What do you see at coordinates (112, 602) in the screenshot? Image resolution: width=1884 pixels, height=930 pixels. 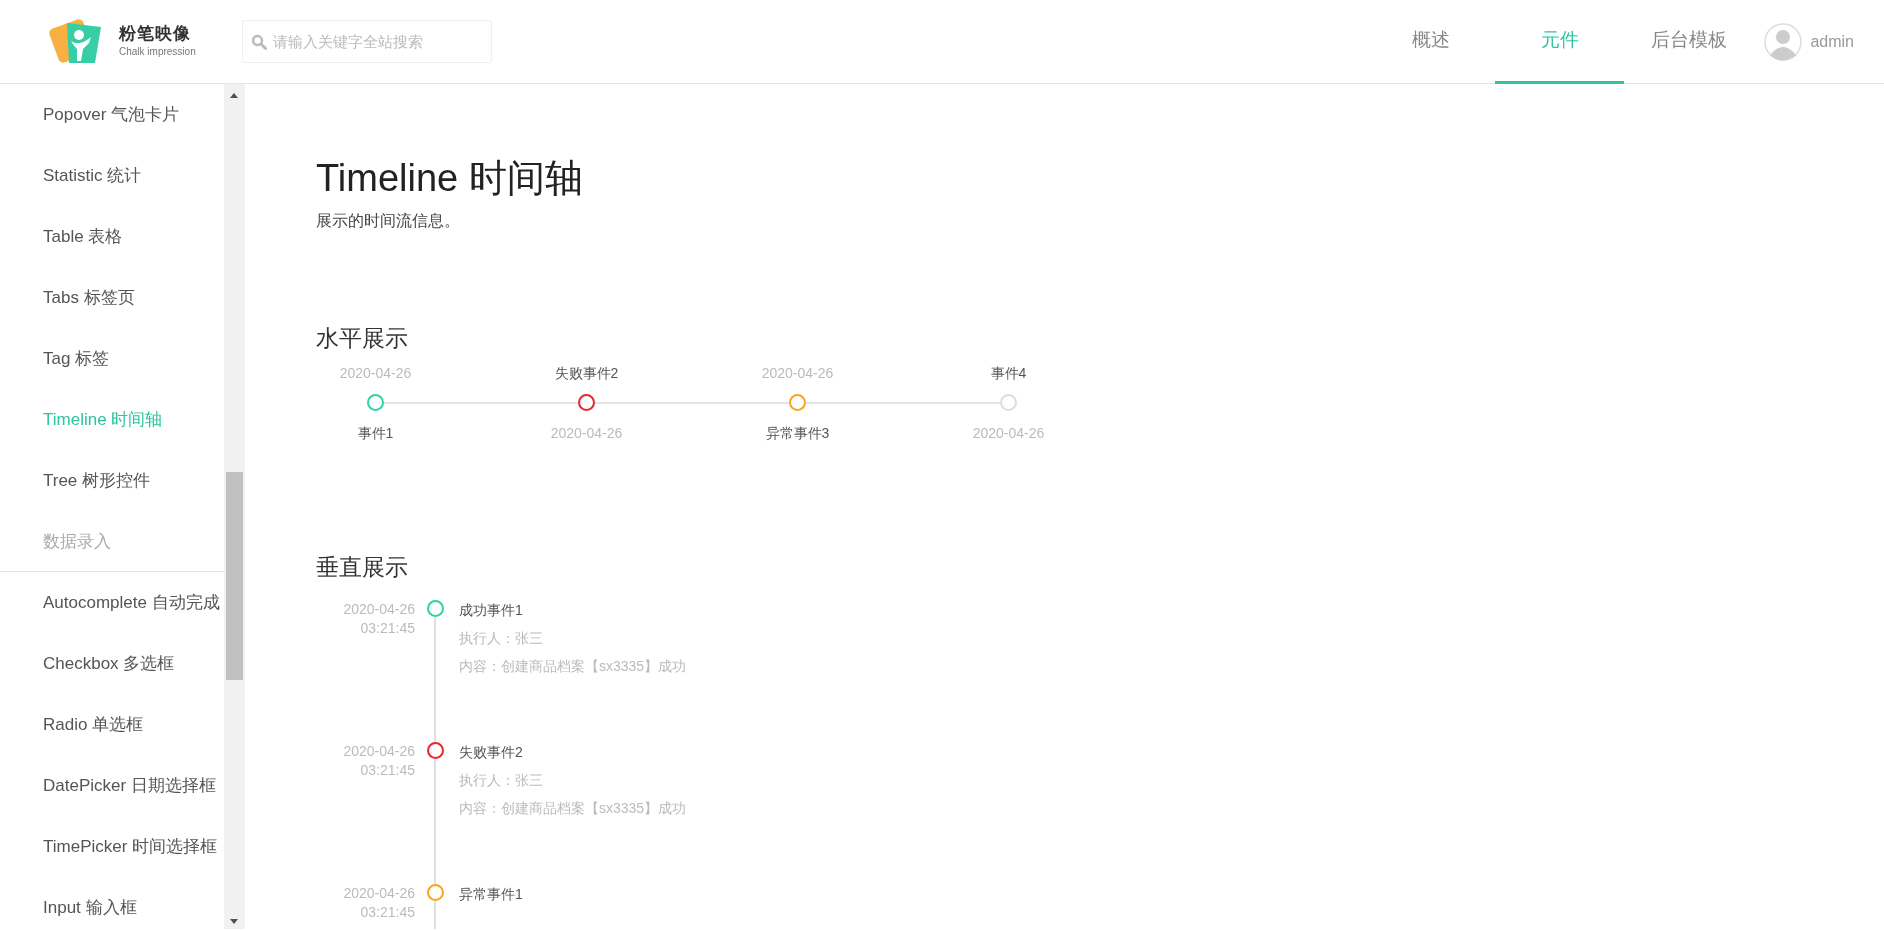 I see `sidebar-item: Autocomplete 自动完成` at bounding box center [112, 602].